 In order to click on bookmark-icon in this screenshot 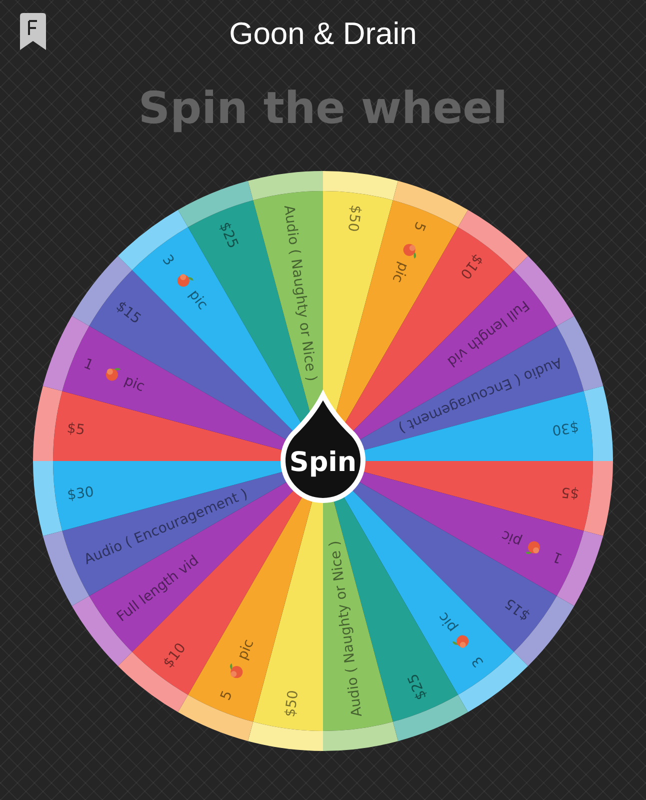, I will do `click(33, 32)`.